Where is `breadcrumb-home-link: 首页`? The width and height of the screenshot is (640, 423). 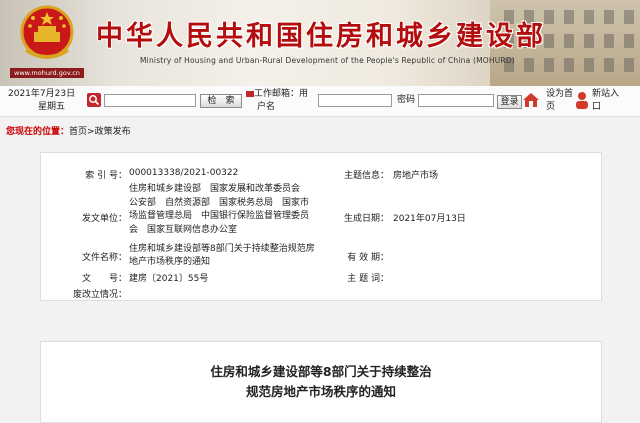
breadcrumb-home-link: 首页 is located at coordinates (78, 132).